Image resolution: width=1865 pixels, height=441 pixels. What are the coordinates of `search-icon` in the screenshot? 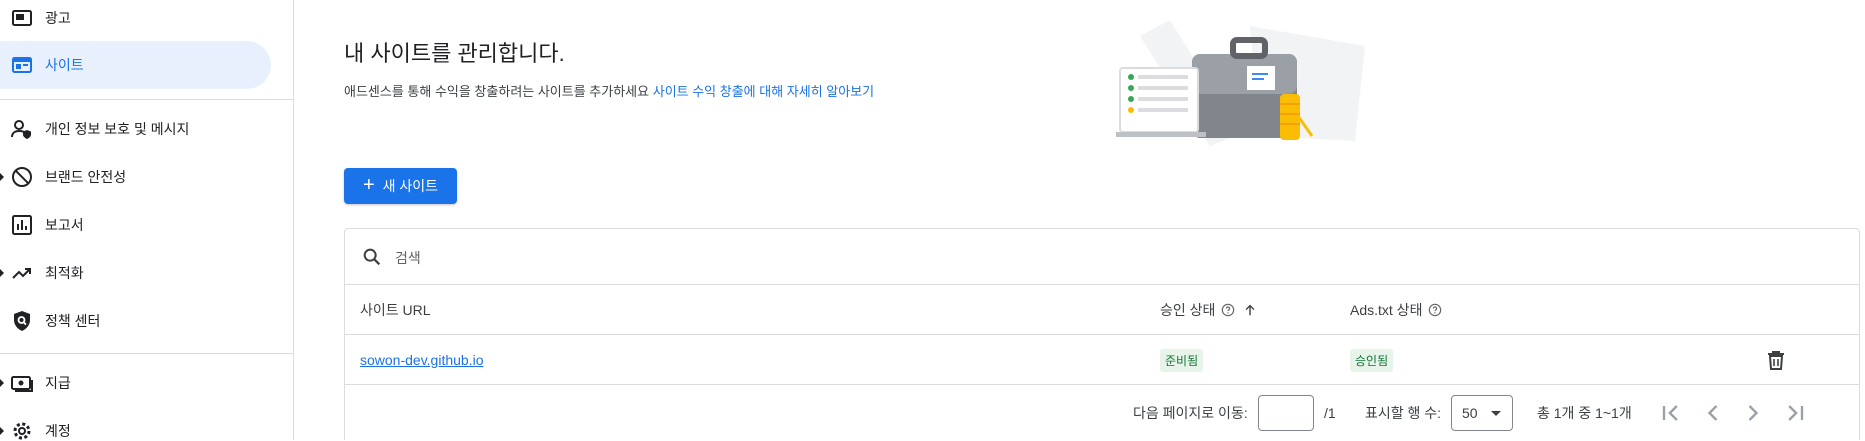 It's located at (372, 257).